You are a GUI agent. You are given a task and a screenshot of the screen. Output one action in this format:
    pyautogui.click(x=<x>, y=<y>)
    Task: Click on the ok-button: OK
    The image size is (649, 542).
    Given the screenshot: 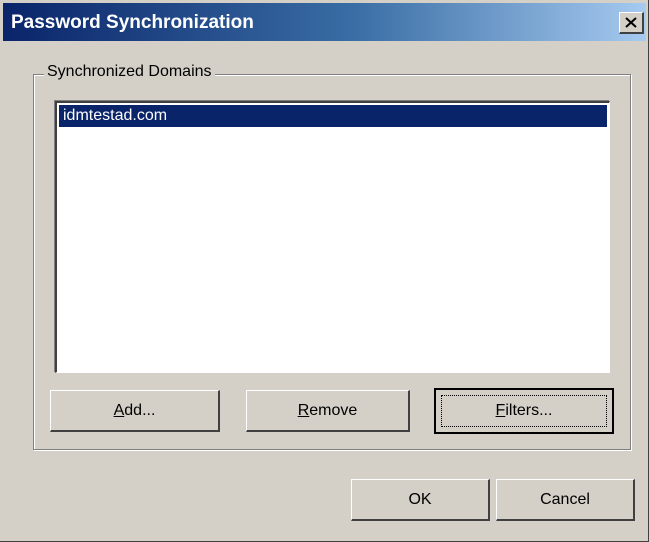 What is the action you would take?
    pyautogui.click(x=420, y=500)
    